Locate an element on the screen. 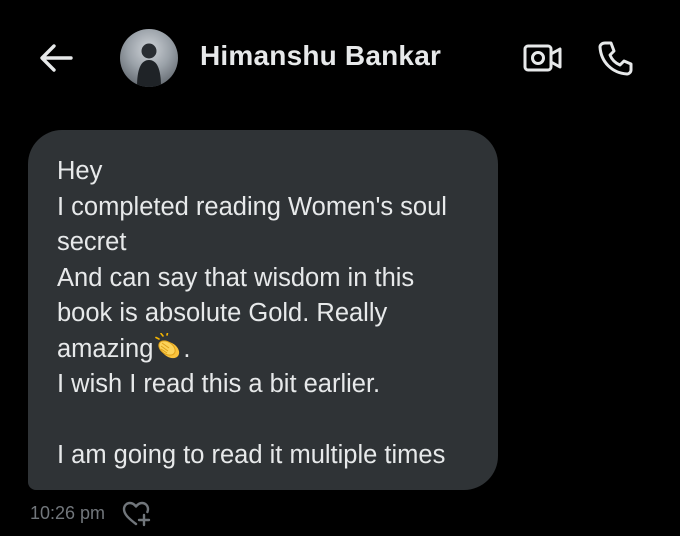 The height and width of the screenshot is (536, 680). video-call-button is located at coordinates (543, 58).